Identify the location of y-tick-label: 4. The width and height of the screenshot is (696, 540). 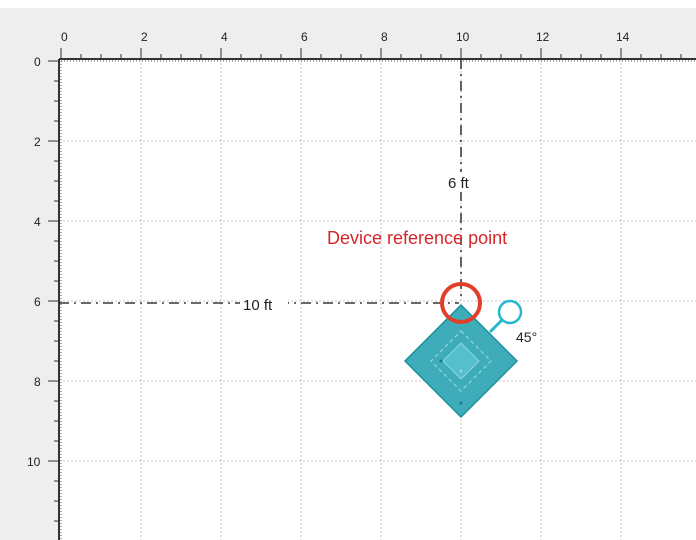
(37, 222).